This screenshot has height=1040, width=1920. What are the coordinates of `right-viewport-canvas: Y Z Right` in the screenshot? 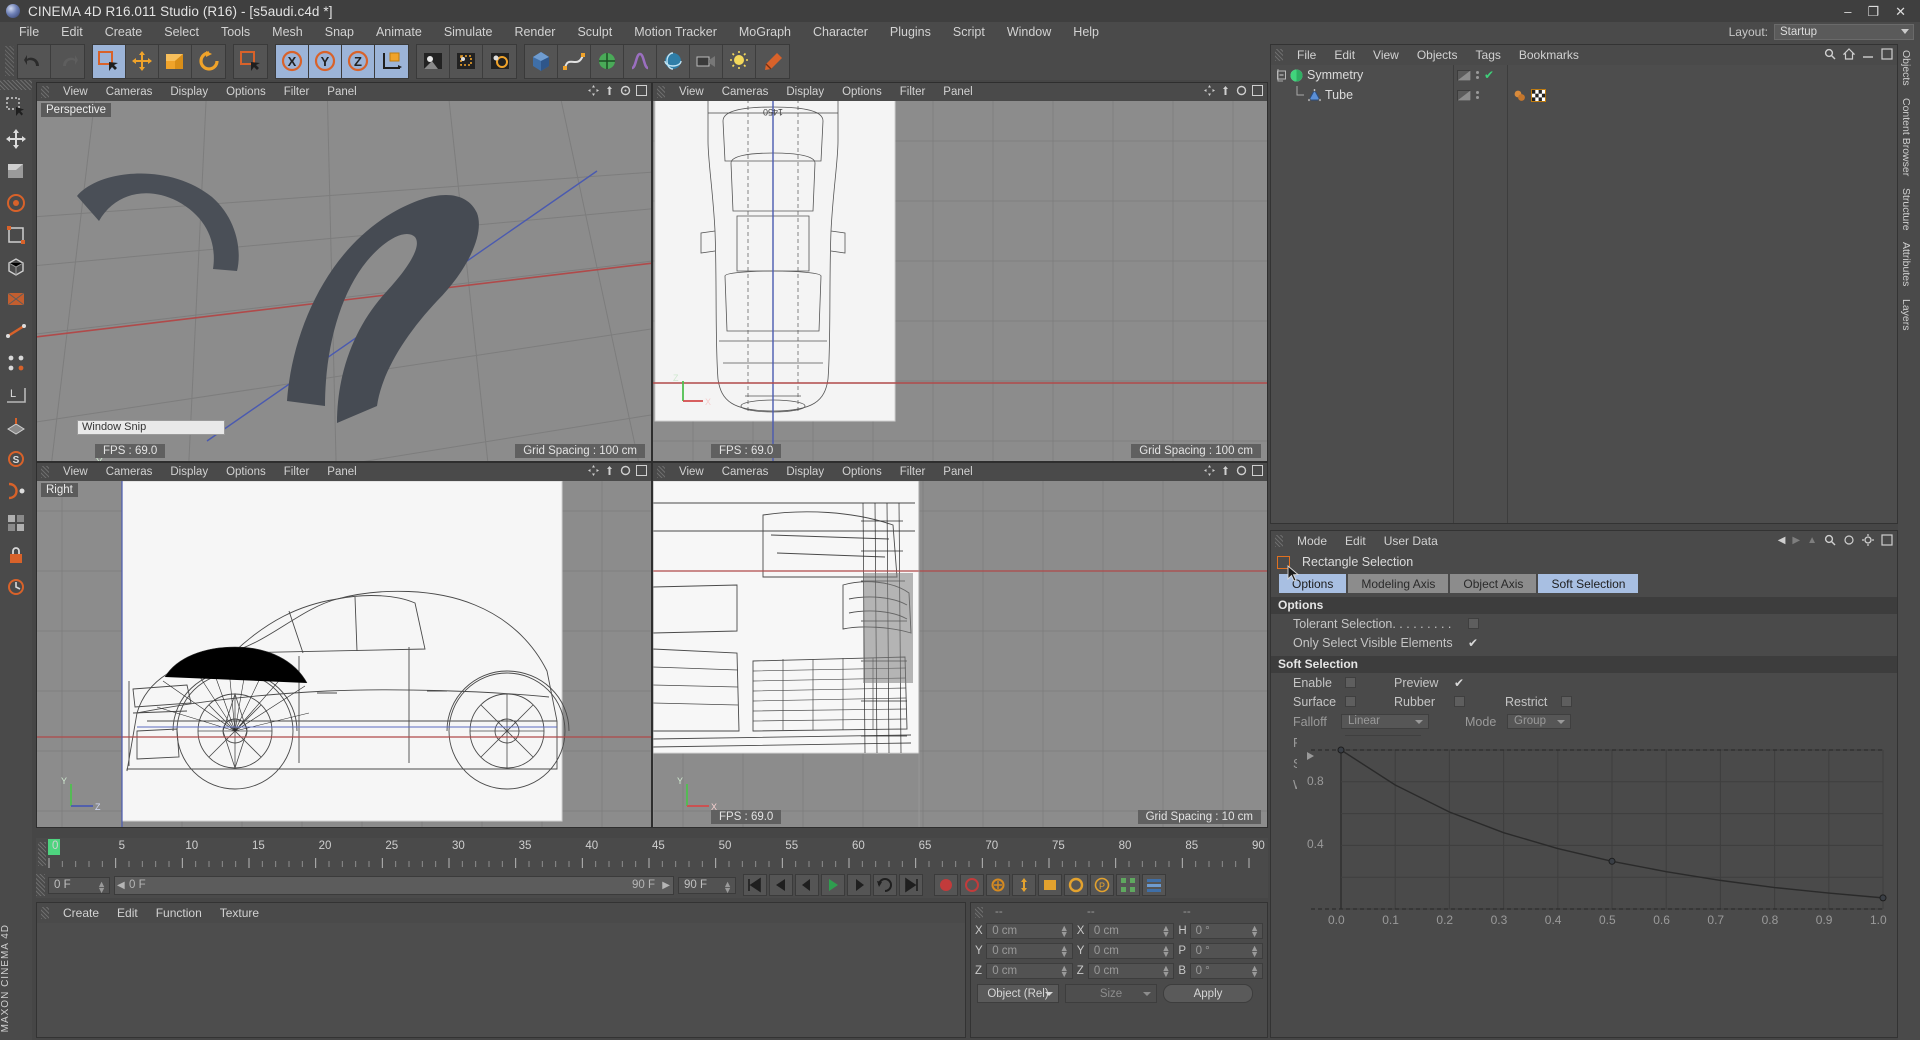 It's located at (344, 654).